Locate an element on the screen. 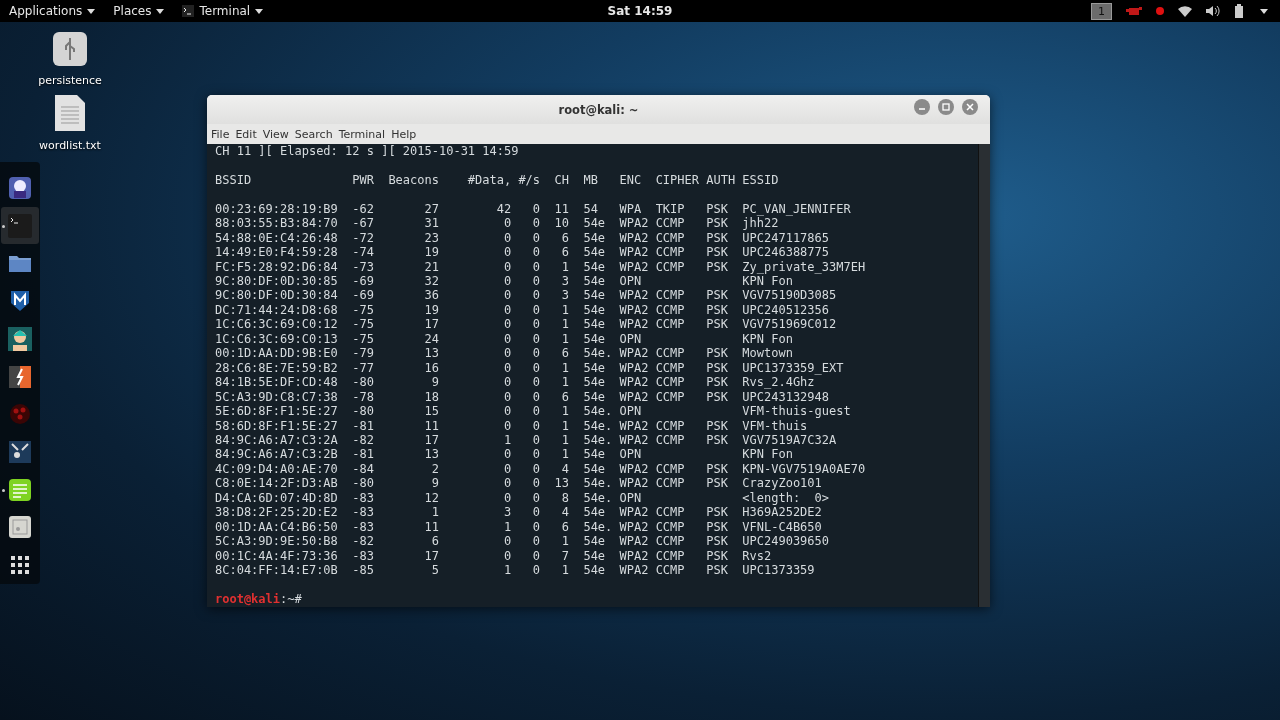 Image resolution: width=1280 pixels, height=720 pixels. recording-dot-icon is located at coordinates (1160, 11).